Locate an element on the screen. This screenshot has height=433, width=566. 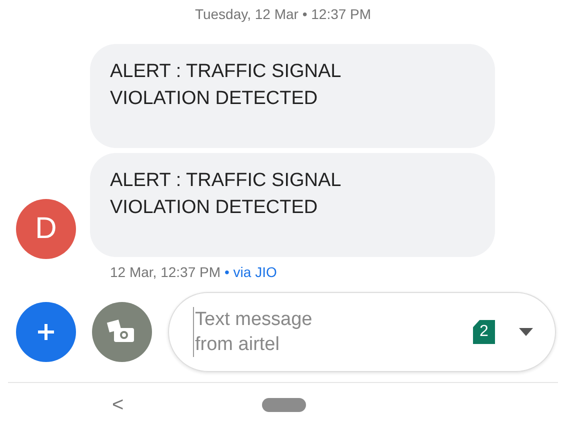
message-time: 12 Mar, 12:37 PM is located at coordinates (165, 272).